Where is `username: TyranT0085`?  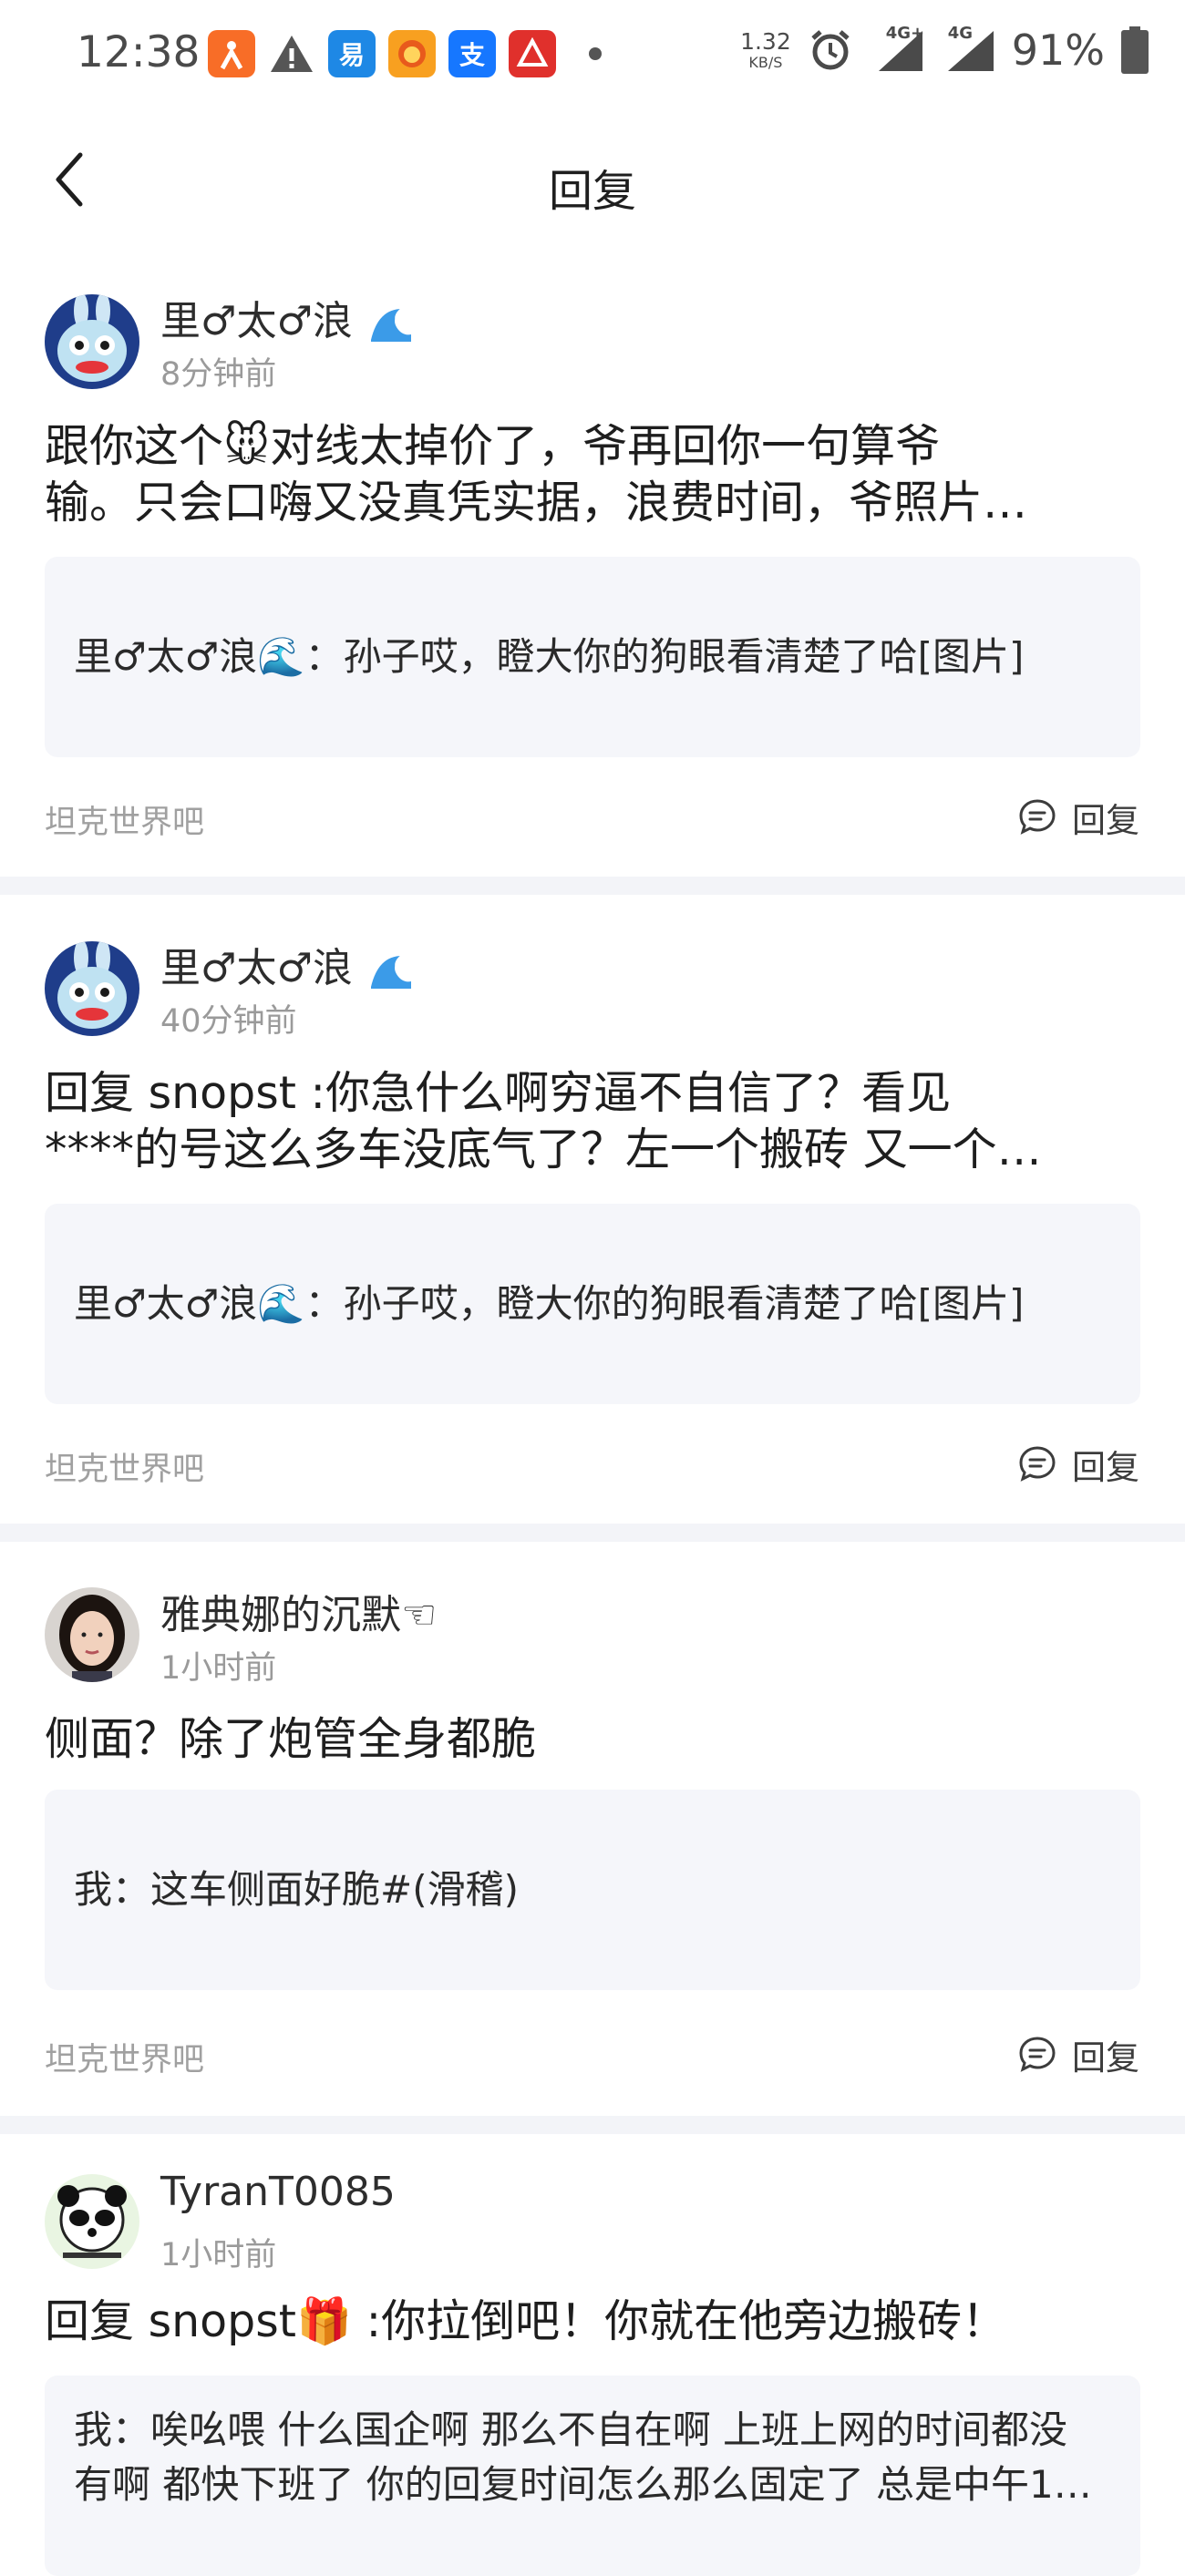
username: TyranT0085 is located at coordinates (278, 2192).